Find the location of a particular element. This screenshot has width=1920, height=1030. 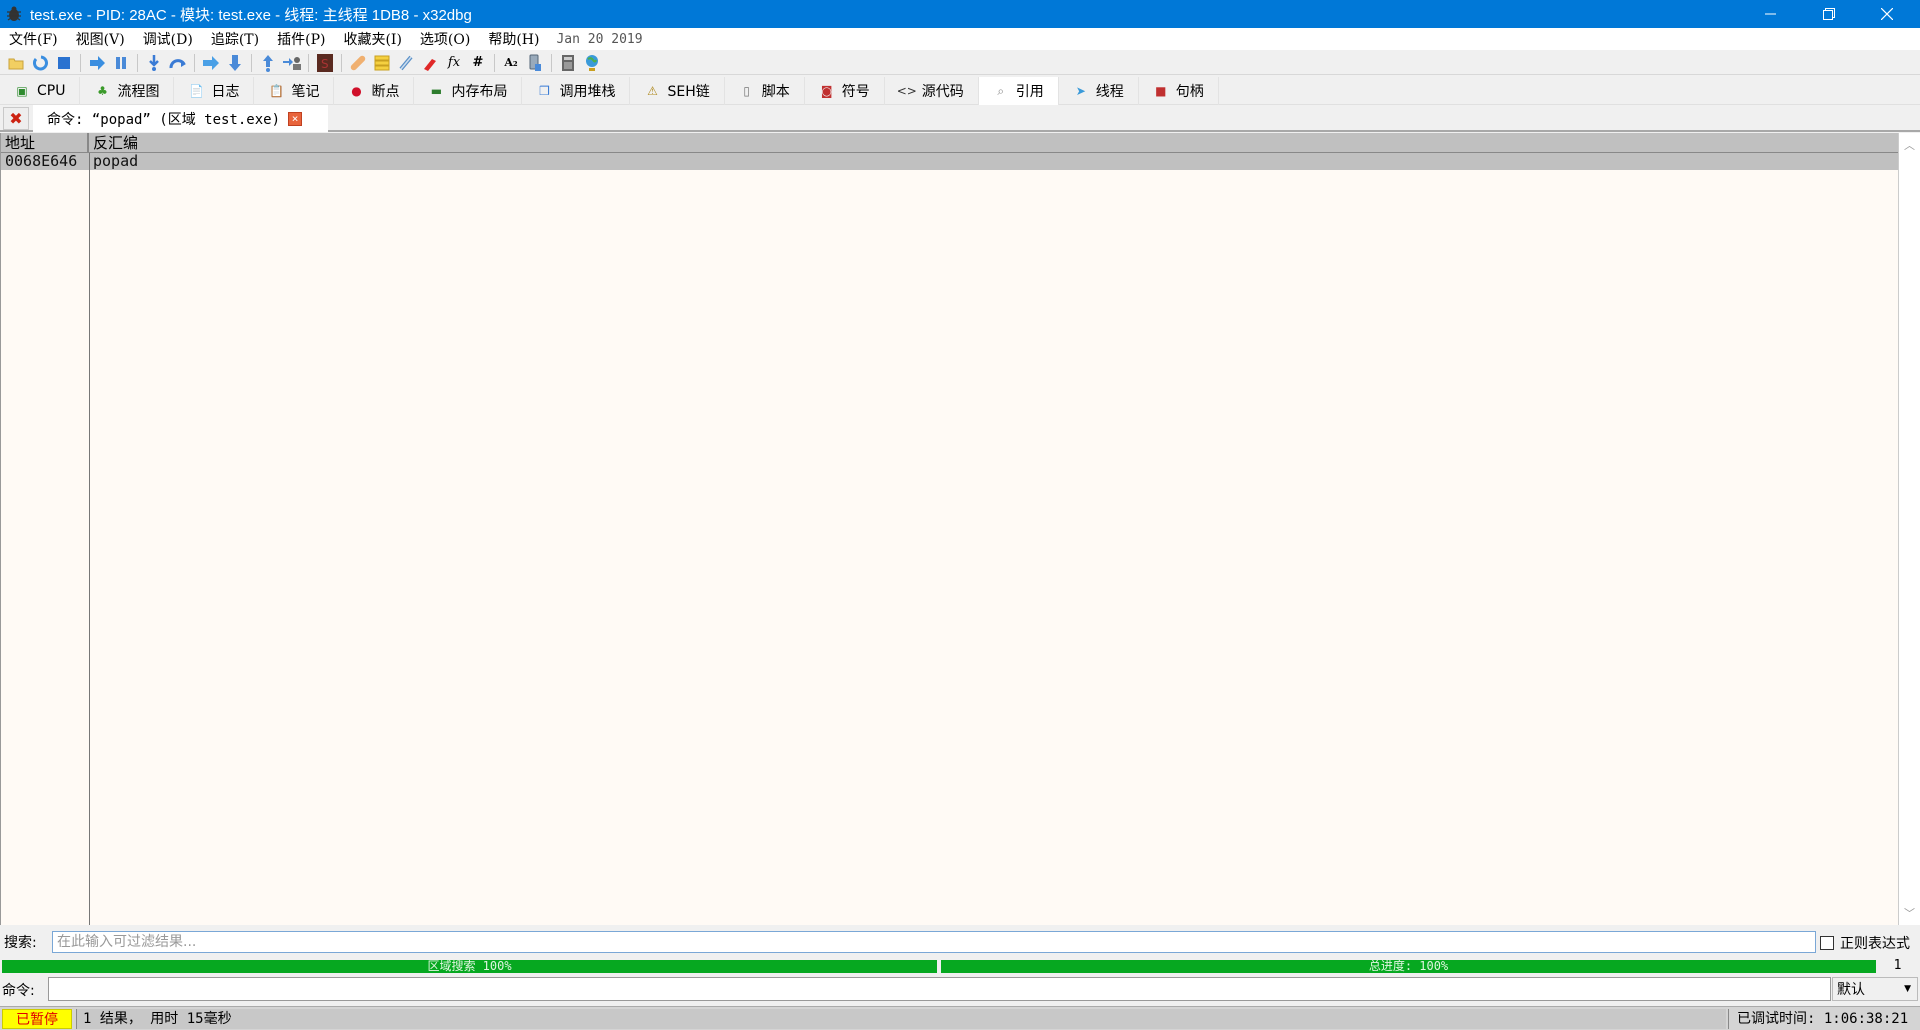

run-icon is located at coordinates (97, 63).